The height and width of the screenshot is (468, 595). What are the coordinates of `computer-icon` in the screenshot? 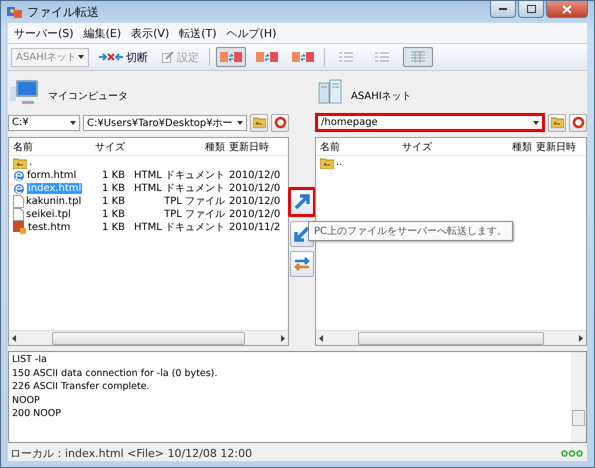 It's located at (25, 92).